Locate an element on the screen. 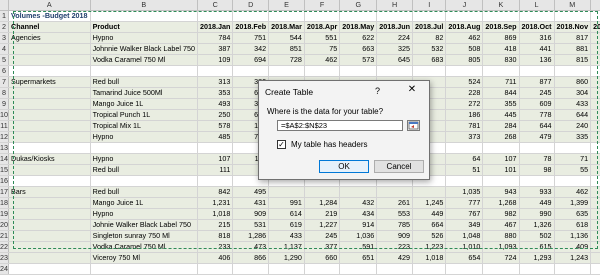 This screenshot has height=275, width=600. cell: 111 is located at coordinates (215, 170).